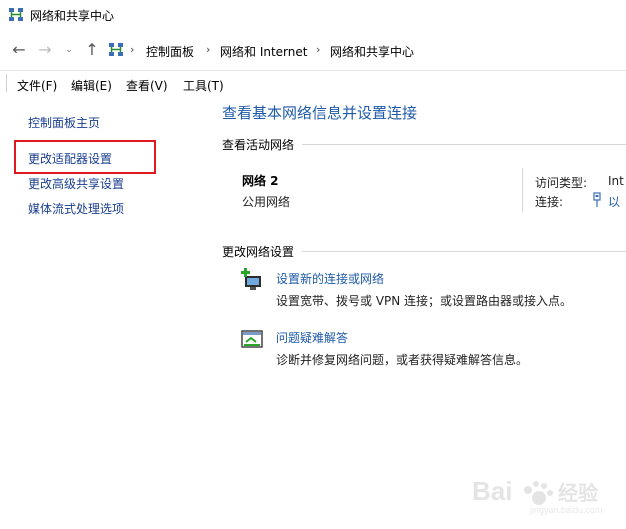 Image resolution: width=626 pixels, height=529 pixels. What do you see at coordinates (372, 51) in the screenshot?
I see `breadcrumb-network-sharing-center: 网络和共享中心` at bounding box center [372, 51].